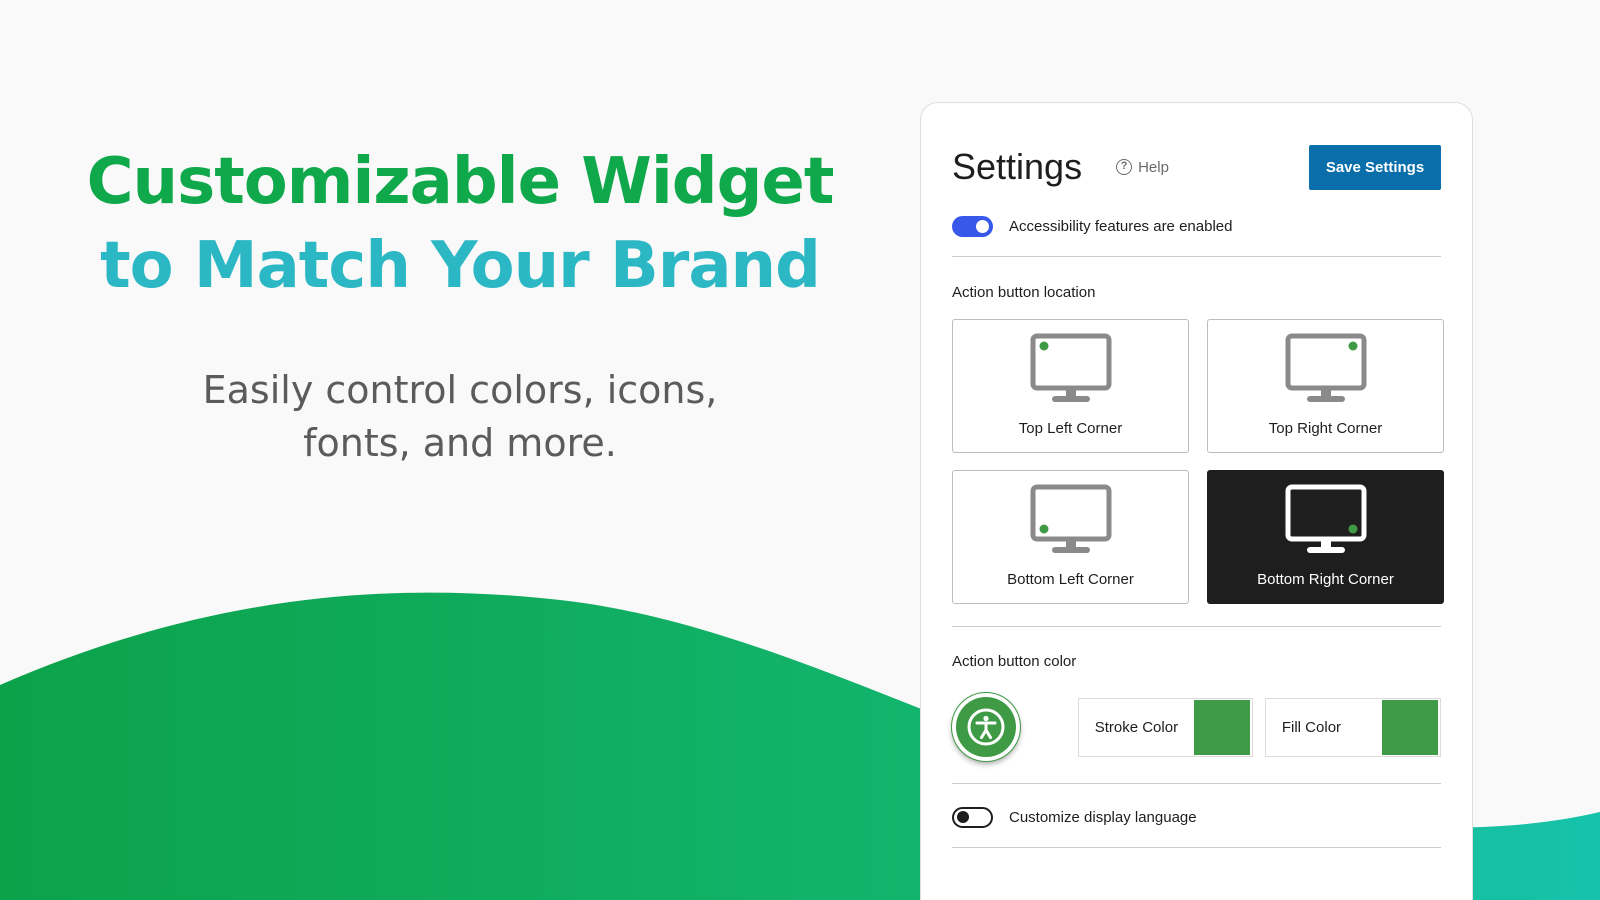 Image resolution: width=1600 pixels, height=900 pixels. I want to click on accessibility-toggle-label: Accessibility features are enabled, so click(1121, 226).